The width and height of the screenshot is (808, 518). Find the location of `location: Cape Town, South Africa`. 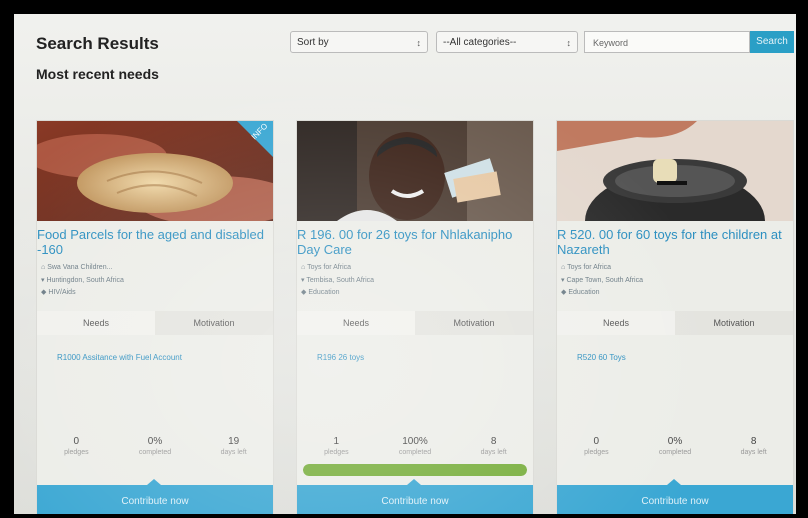

location: Cape Town, South Africa is located at coordinates (604, 280).